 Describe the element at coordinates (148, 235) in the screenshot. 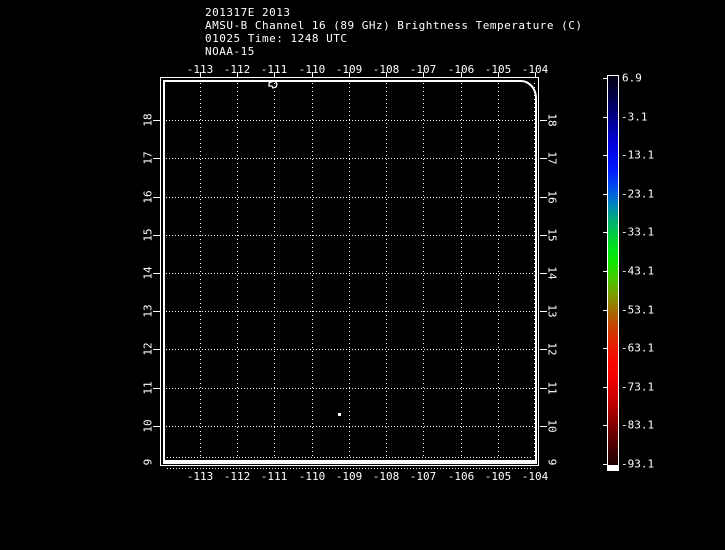

I see `lat-label-left: 15` at that location.